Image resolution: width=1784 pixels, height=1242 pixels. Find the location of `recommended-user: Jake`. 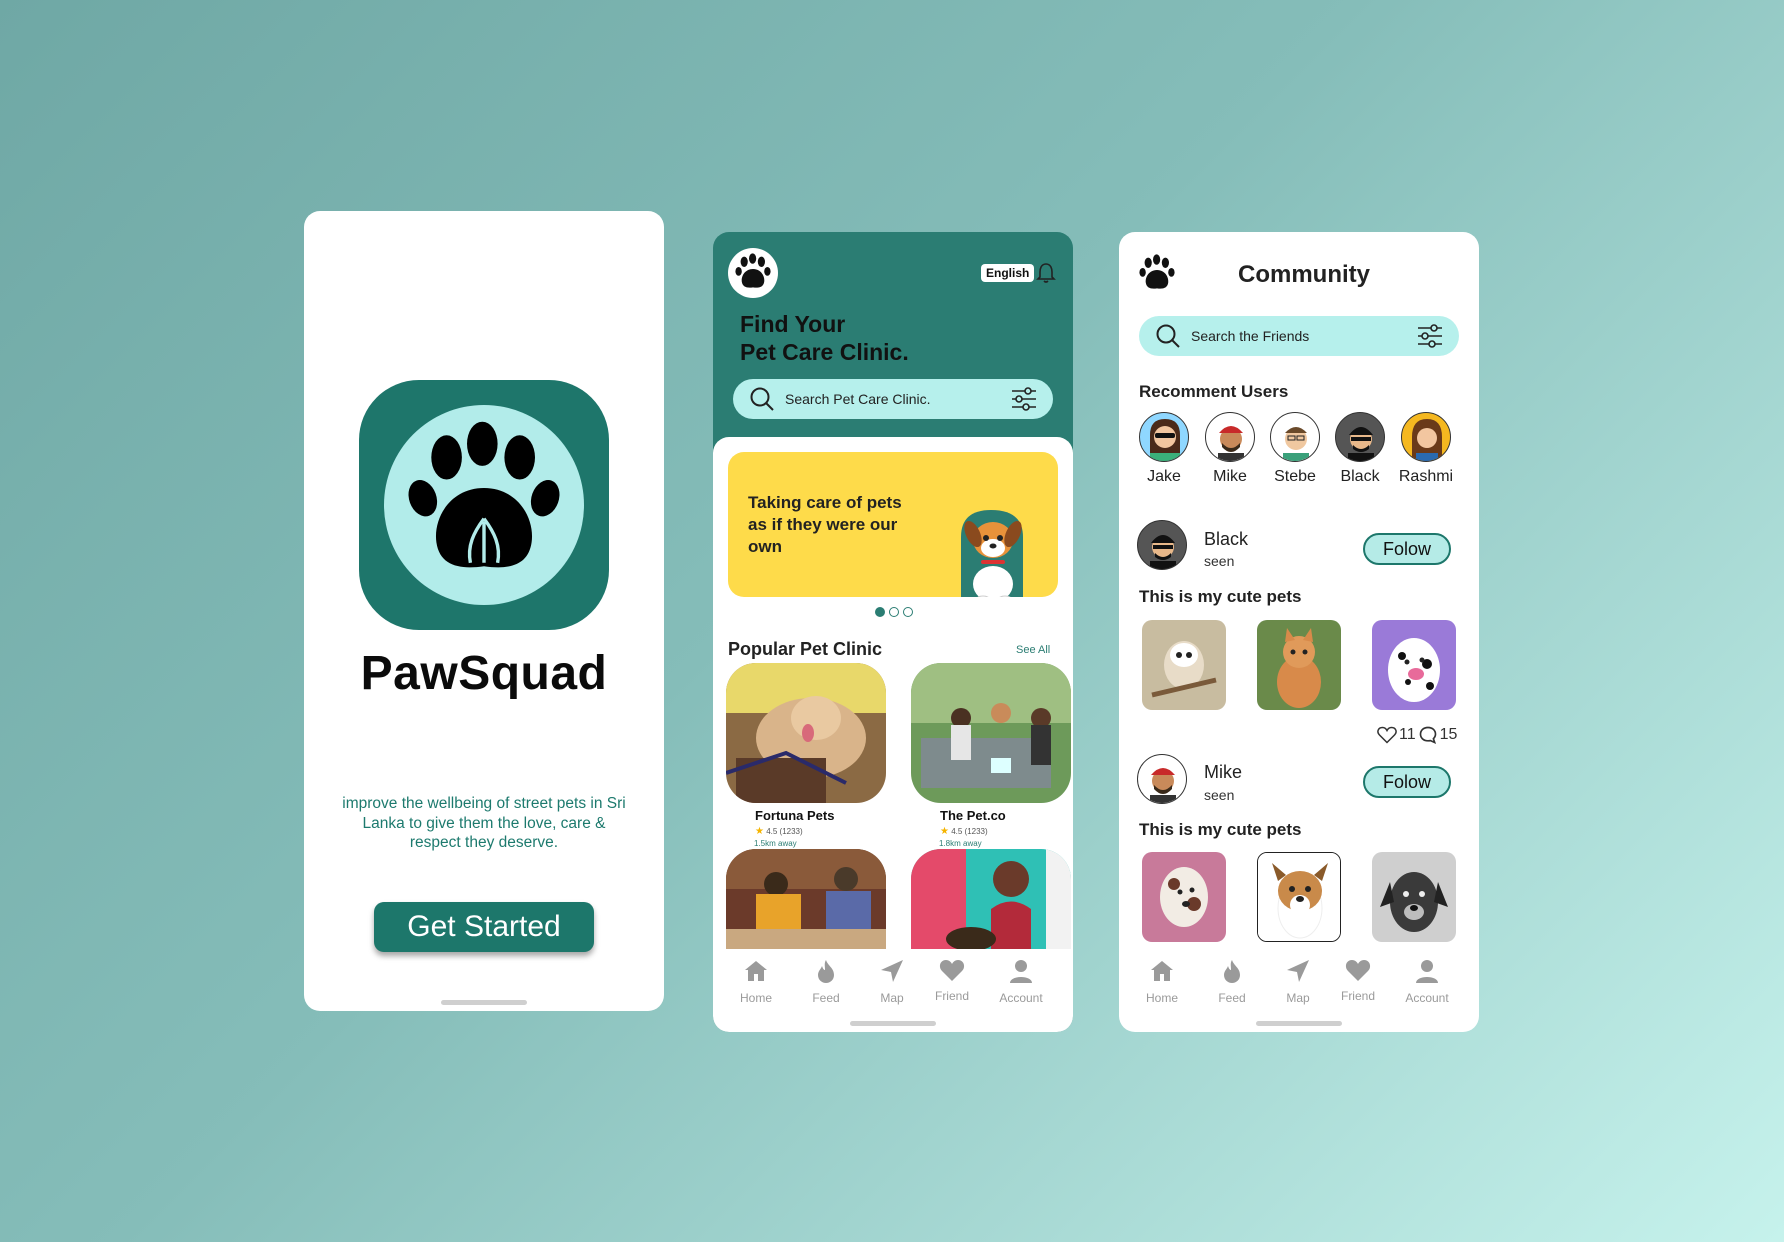

recommended-user: Jake is located at coordinates (1164, 449).